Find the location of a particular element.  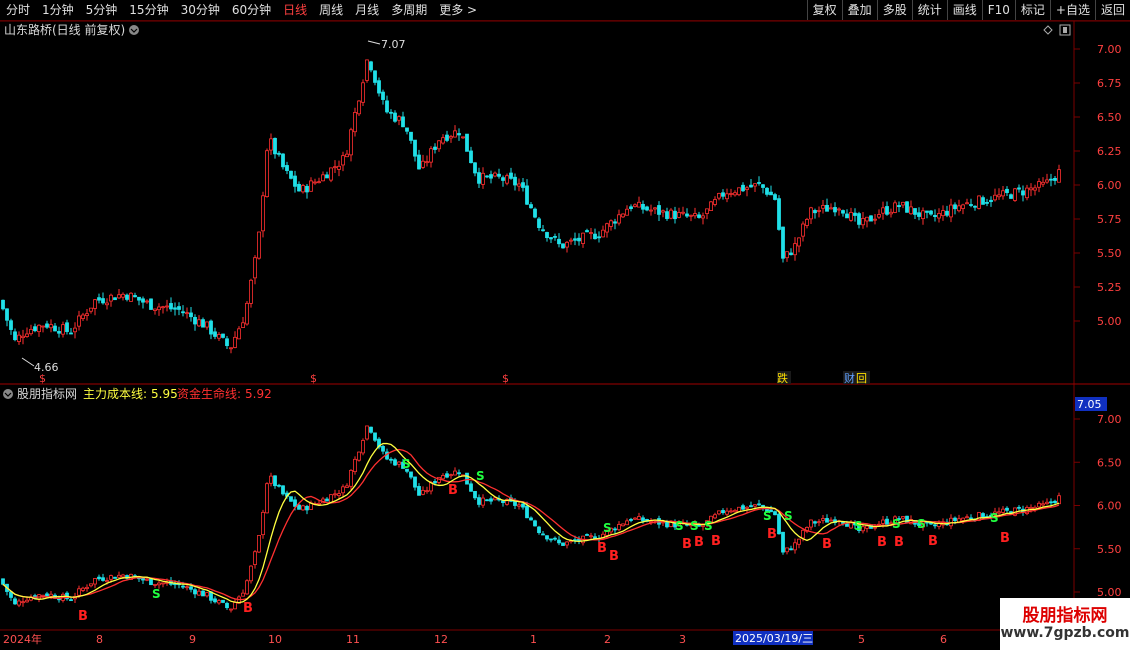

review-marker: 回 is located at coordinates (861, 378).